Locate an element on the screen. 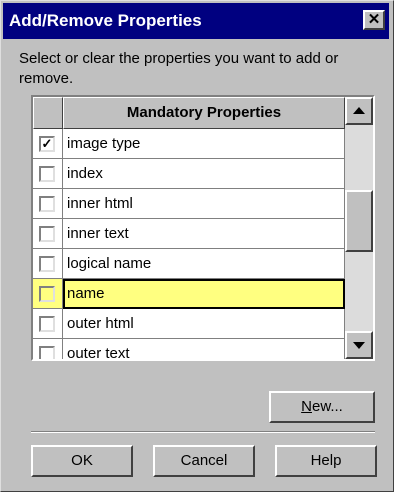  help-button: Help is located at coordinates (326, 461).